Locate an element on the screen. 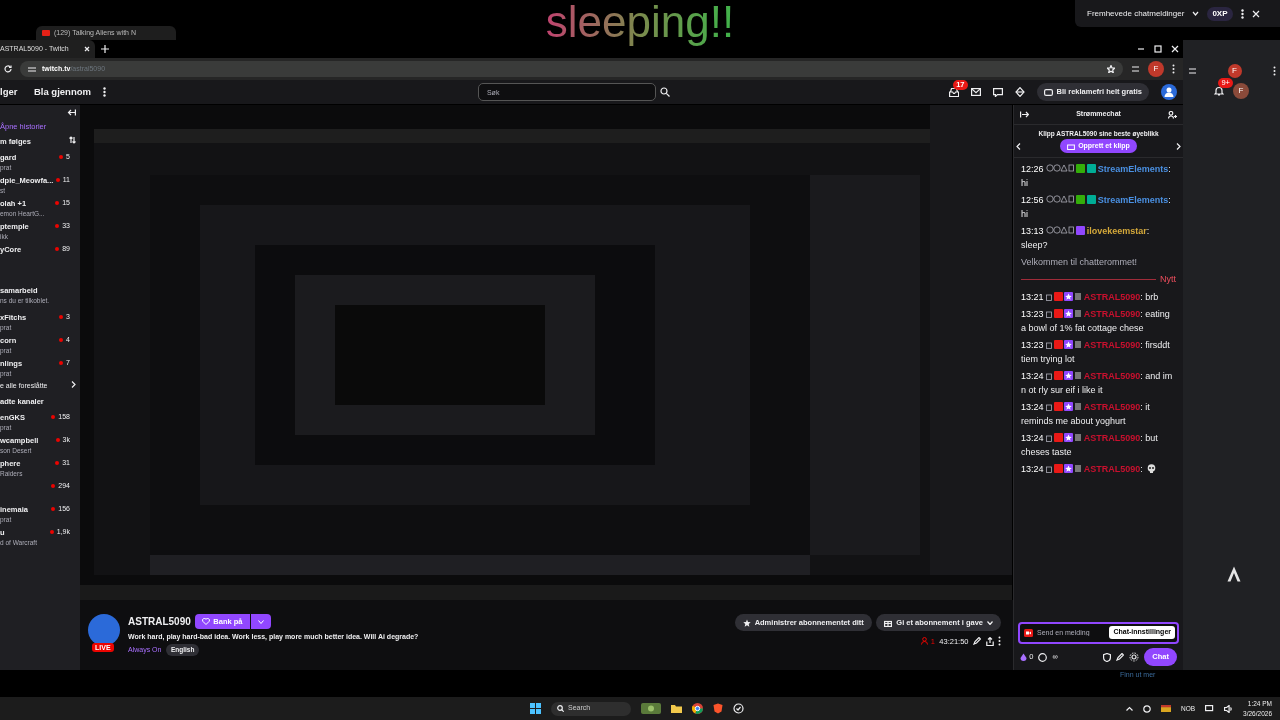 This screenshot has height=720, width=1280. mail-icon is located at coordinates (975, 92).